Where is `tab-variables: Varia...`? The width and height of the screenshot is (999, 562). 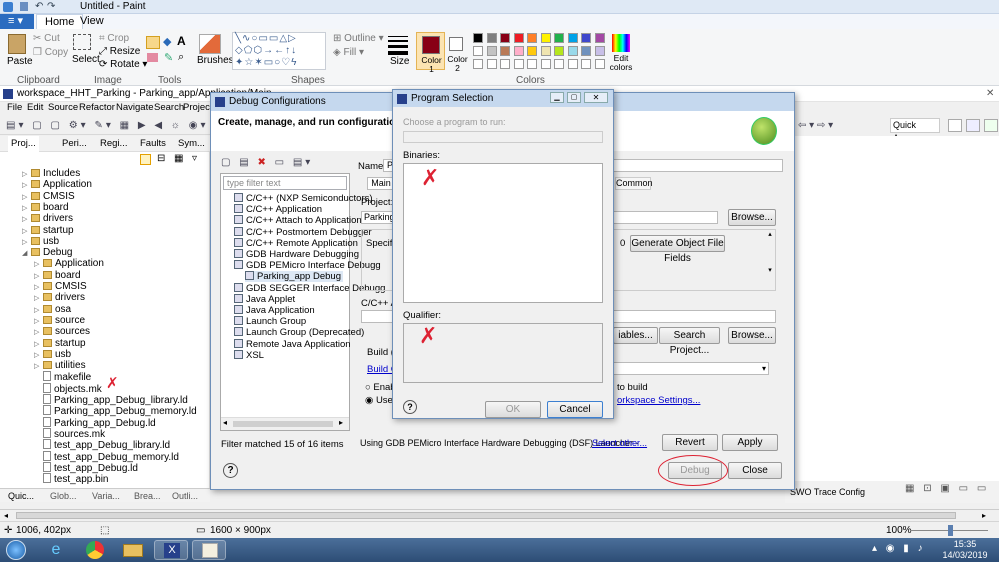
tab-variables: Varia... is located at coordinates (106, 496).